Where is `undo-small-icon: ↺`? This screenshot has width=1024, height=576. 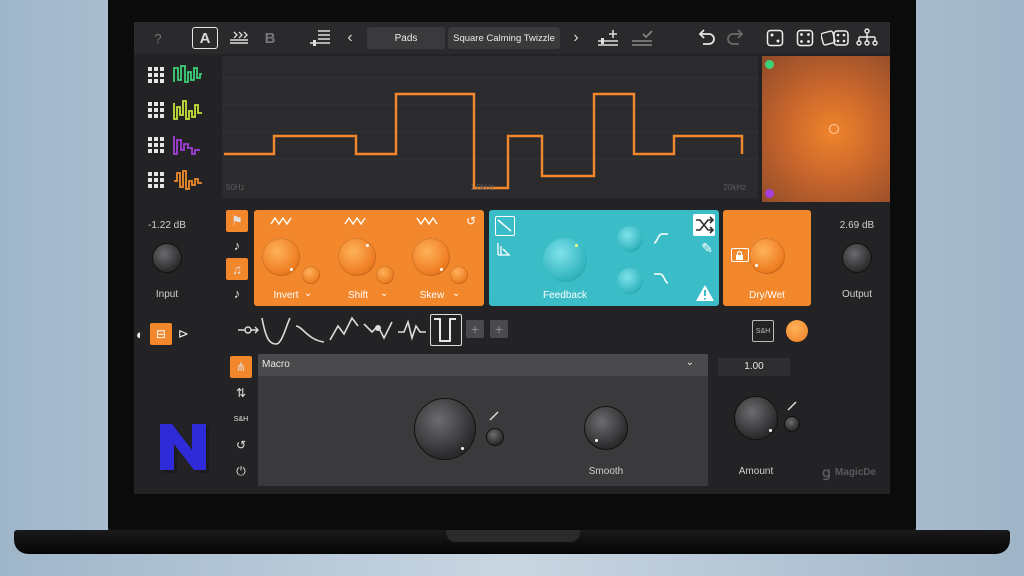 undo-small-icon: ↺ is located at coordinates (241, 445).